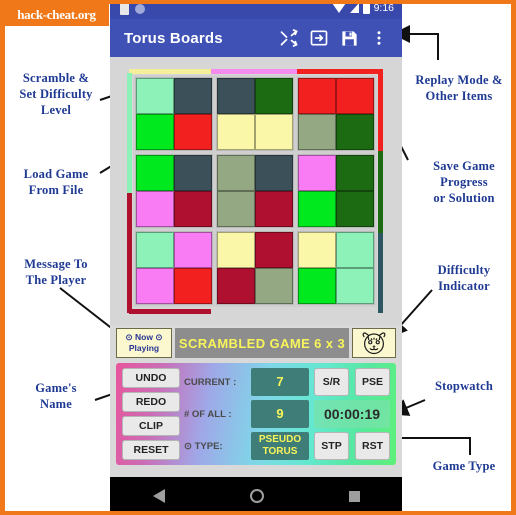  What do you see at coordinates (2, 257) in the screenshot?
I see `frame-border-left` at bounding box center [2, 257].